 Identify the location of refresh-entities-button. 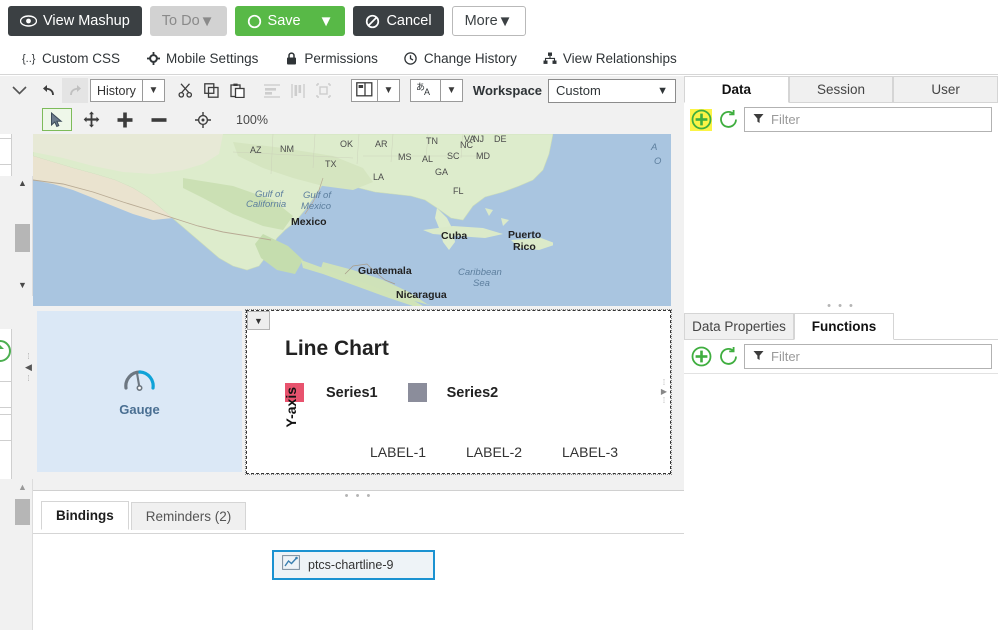
(728, 120).